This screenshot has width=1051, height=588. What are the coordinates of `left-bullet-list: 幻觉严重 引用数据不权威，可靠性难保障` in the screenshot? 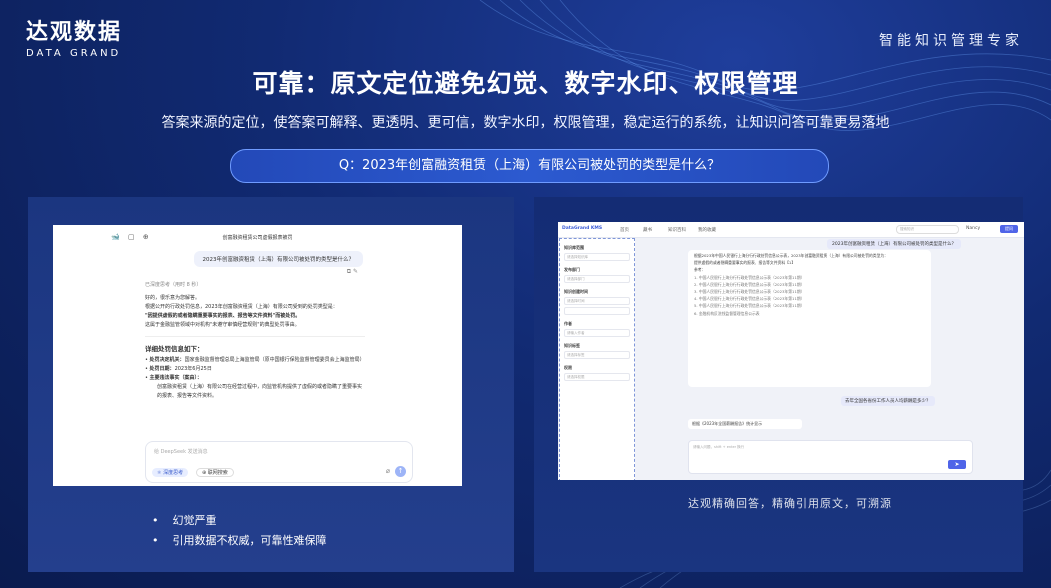 It's located at (239, 531).